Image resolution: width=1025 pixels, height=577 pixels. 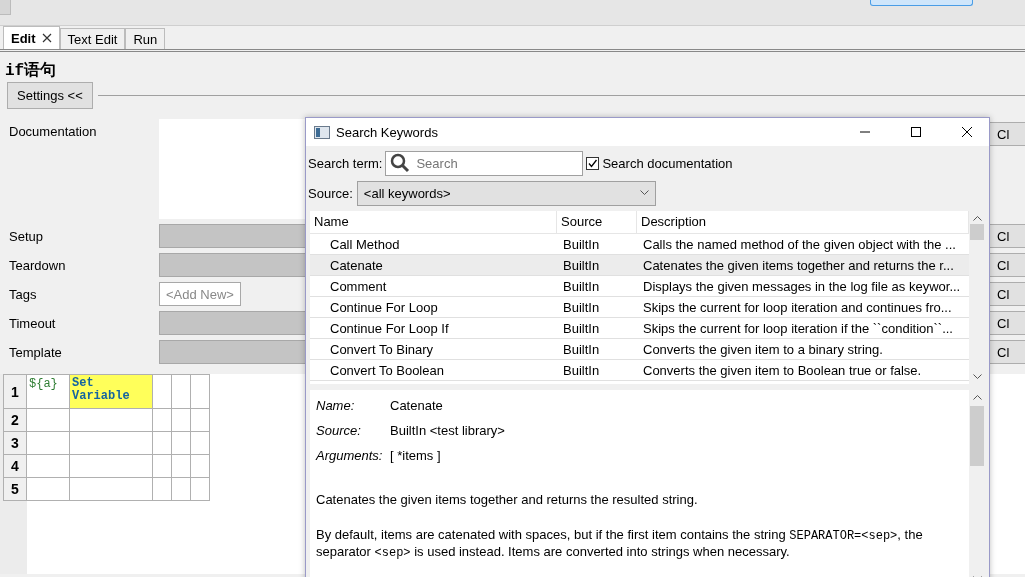 I want to click on source-dropdown: <all keywords>, so click(x=506, y=193).